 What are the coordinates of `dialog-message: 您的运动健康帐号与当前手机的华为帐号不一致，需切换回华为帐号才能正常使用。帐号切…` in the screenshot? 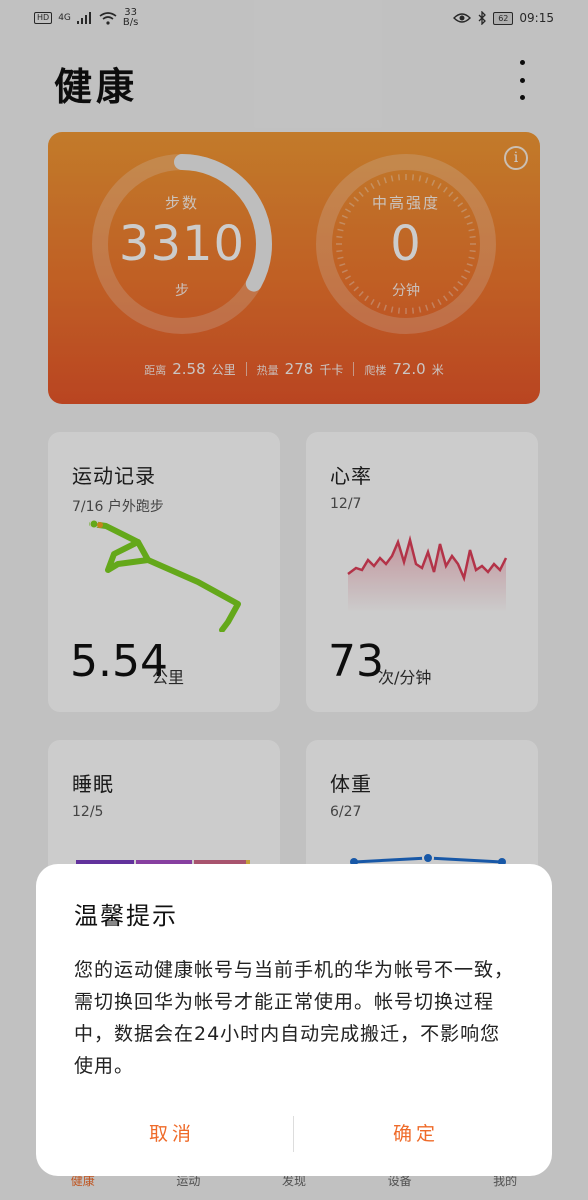 It's located at (294, 1018).